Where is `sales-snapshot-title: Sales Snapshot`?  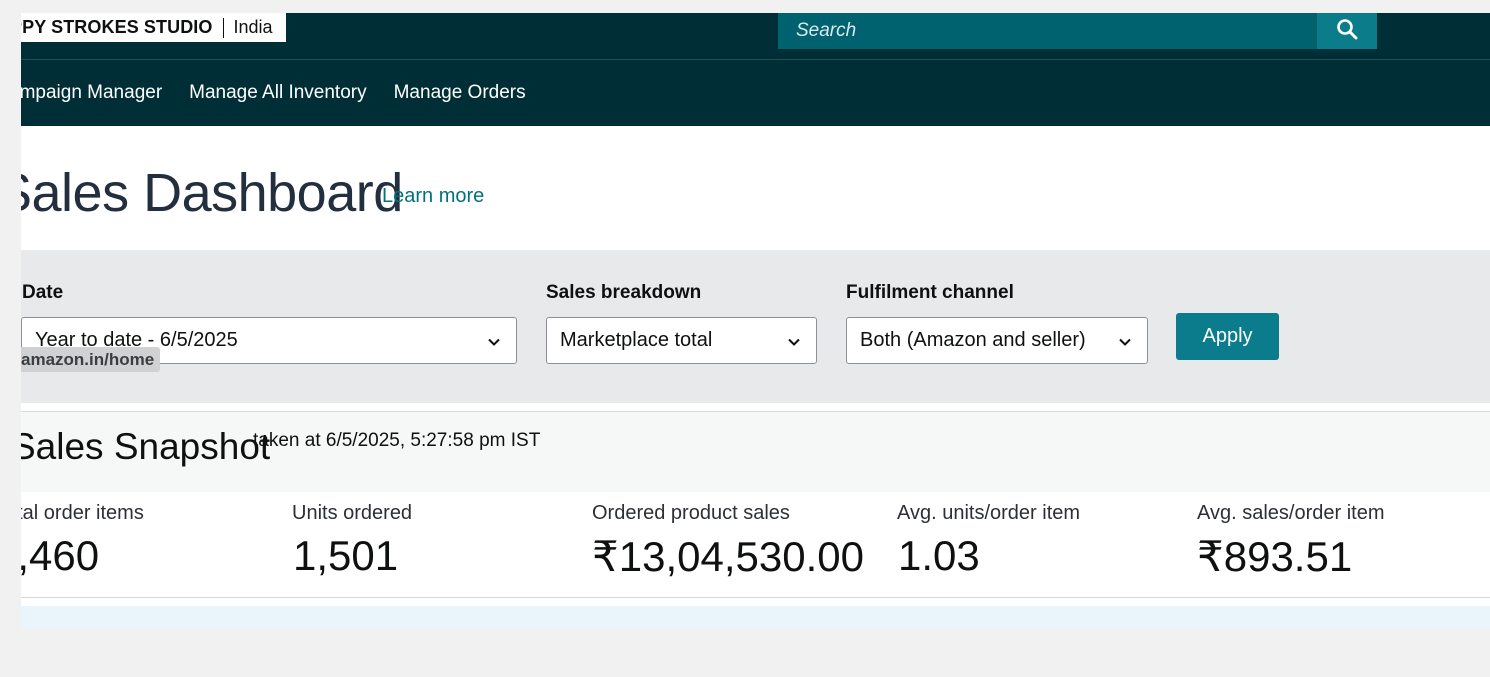
sales-snapshot-title: Sales Snapshot is located at coordinates (146, 446).